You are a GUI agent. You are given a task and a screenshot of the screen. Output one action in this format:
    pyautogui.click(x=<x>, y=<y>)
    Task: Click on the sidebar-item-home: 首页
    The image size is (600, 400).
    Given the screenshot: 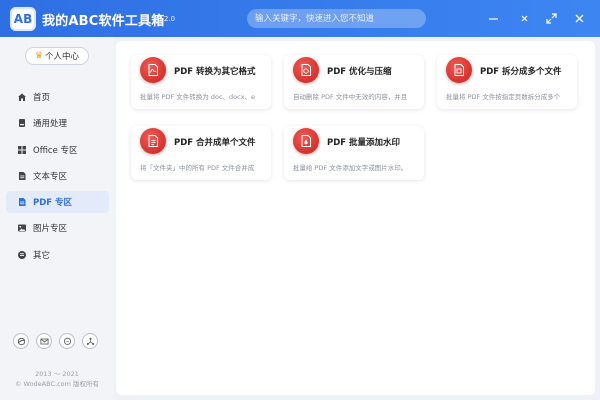 What is the action you would take?
    pyautogui.click(x=57, y=97)
    